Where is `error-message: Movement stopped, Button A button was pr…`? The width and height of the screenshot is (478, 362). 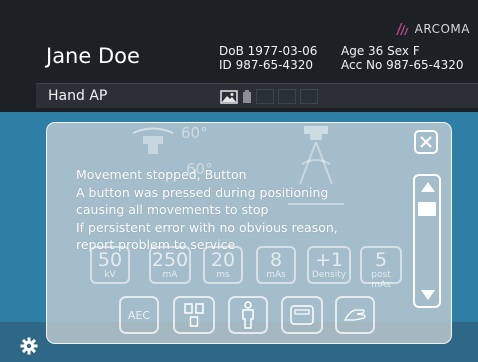
error-message: Movement stopped, Button A button was pr… is located at coordinates (207, 210).